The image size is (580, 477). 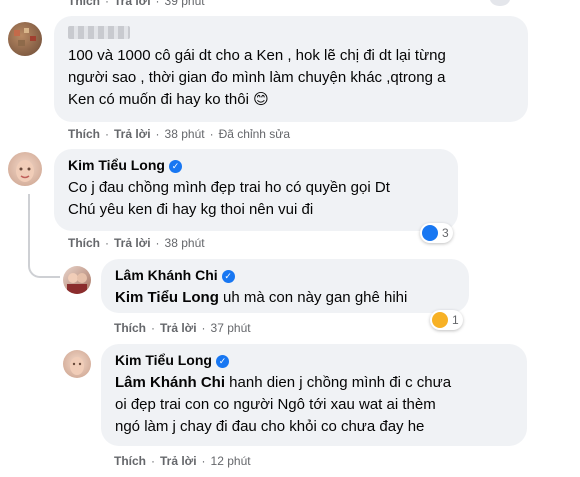 I want to click on comment-actions: Thích · Trả lời · 37 phút, so click(x=182, y=328).